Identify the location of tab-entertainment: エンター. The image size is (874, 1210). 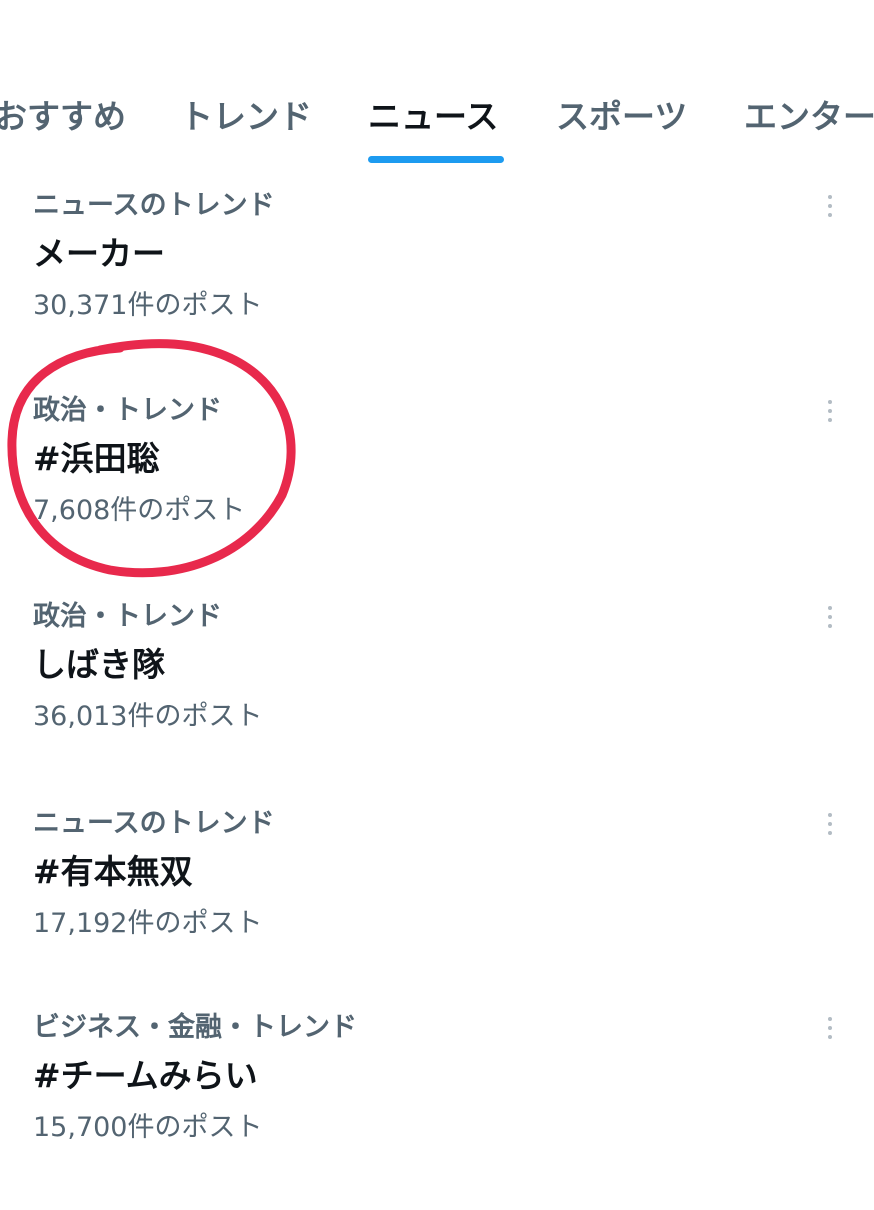
(809, 117).